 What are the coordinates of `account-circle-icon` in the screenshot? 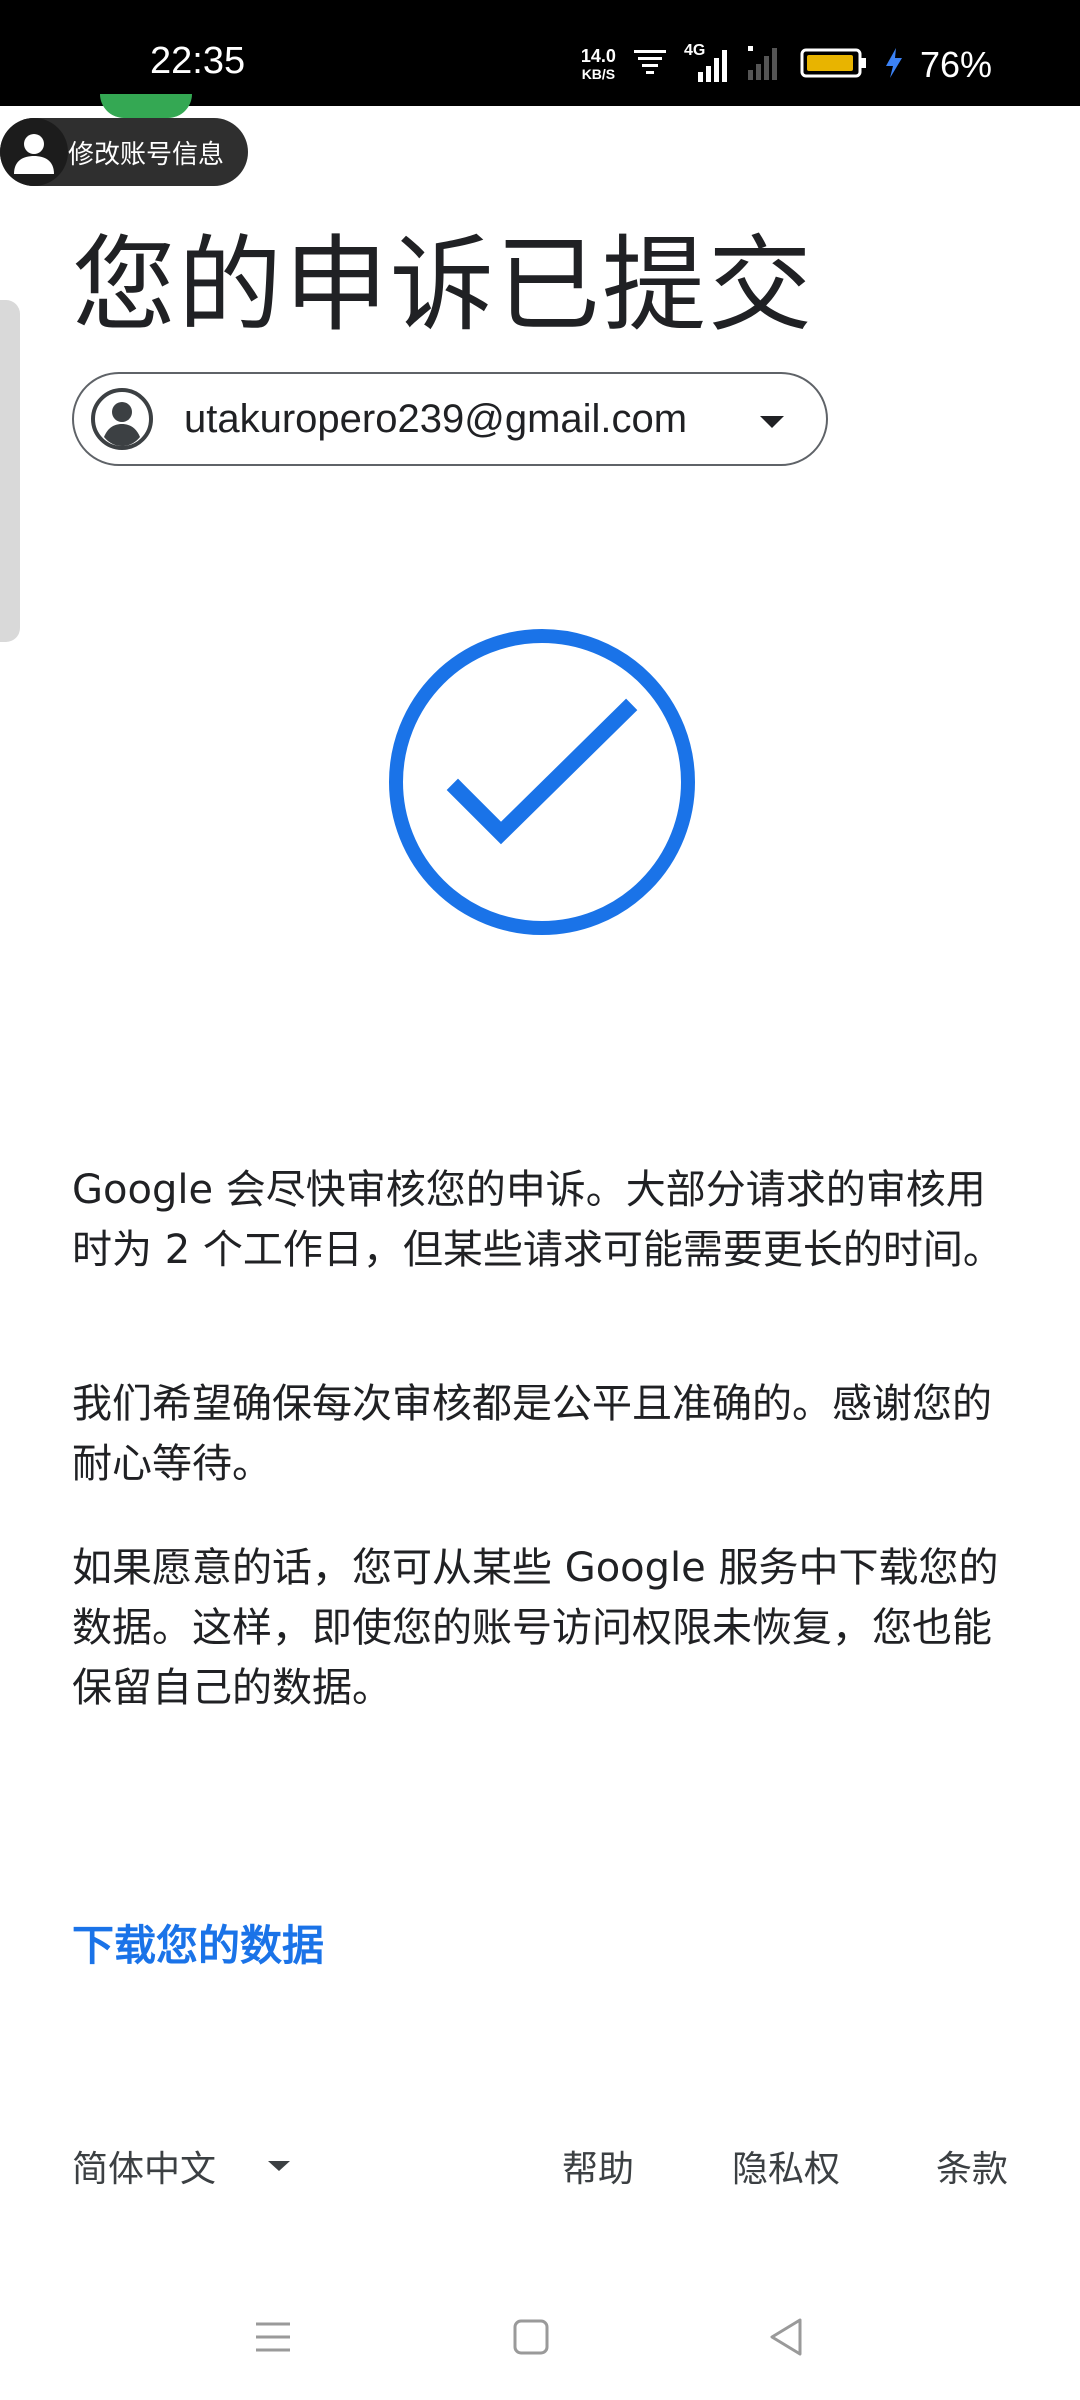 It's located at (122, 419).